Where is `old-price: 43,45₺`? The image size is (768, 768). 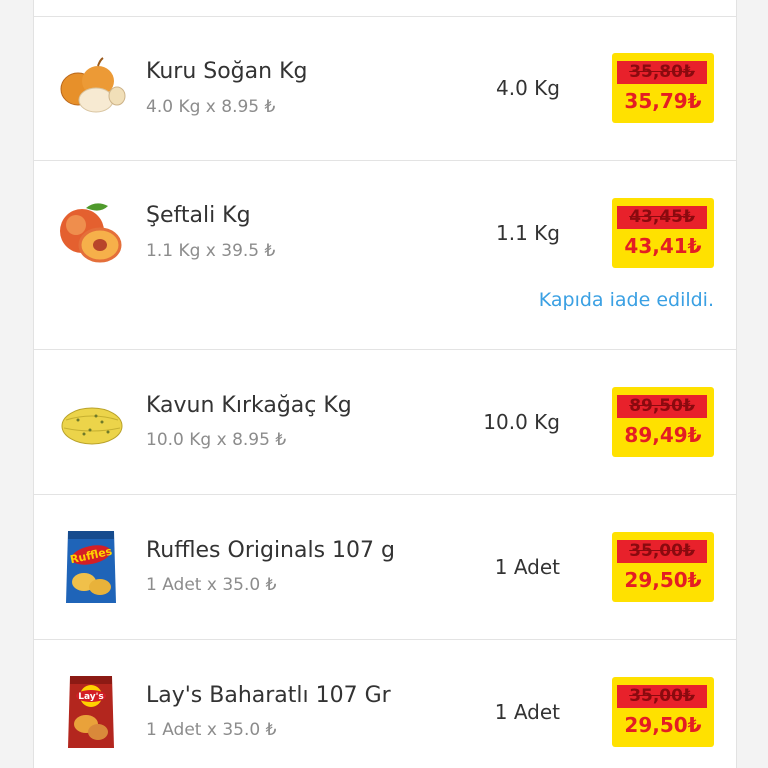 old-price: 43,45₺ is located at coordinates (662, 217).